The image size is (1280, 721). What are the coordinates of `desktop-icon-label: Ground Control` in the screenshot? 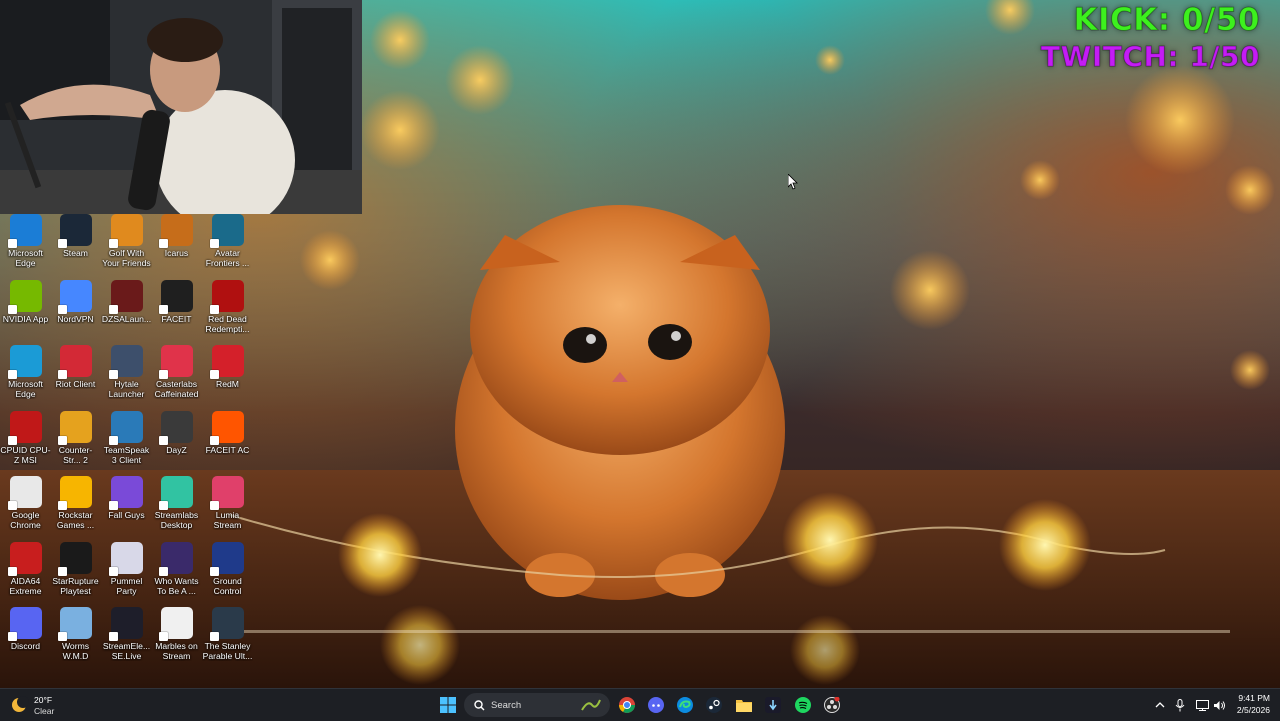 It's located at (227, 585).